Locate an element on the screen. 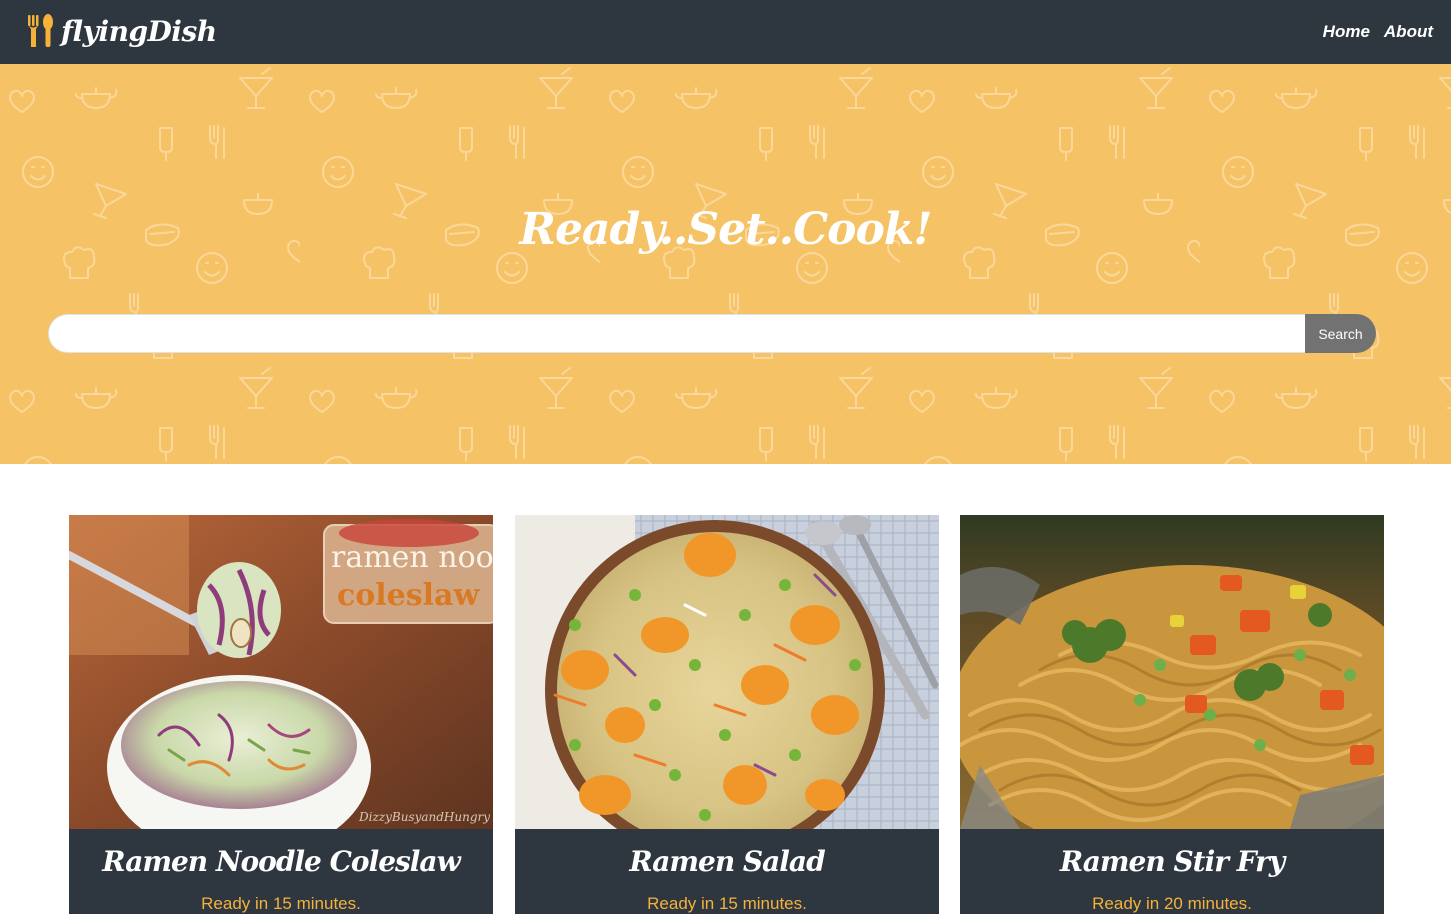 The height and width of the screenshot is (914, 1451). recipe-card-ramen-noodle-coleslaw: ramen noodl coleslaw is located at coordinates (281, 714).